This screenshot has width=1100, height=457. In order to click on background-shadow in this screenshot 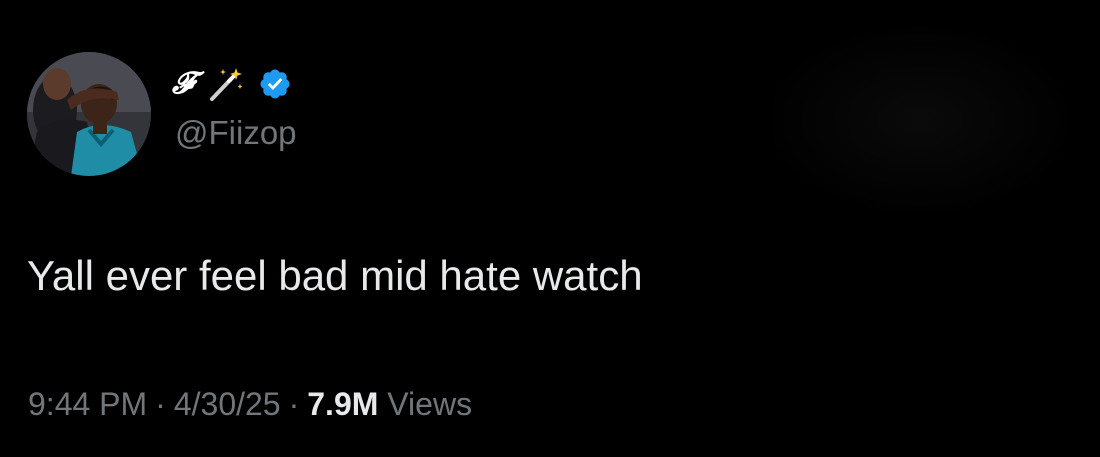, I will do `click(920, 120)`.